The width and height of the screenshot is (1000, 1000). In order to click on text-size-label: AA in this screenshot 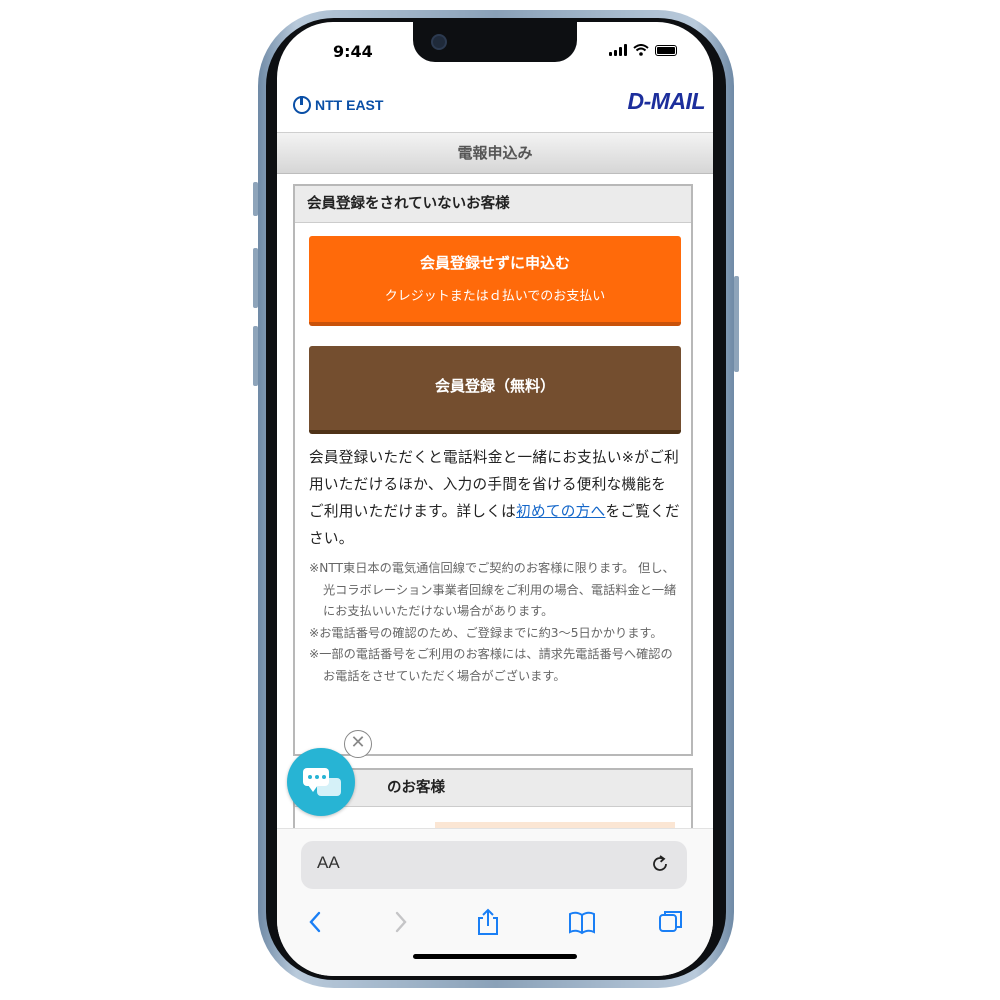, I will do `click(328, 862)`.